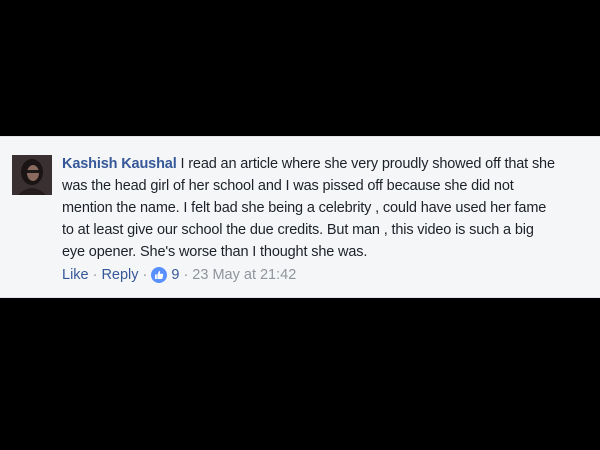 This screenshot has width=600, height=450. What do you see at coordinates (159, 275) in the screenshot?
I see `thumbs-up-icon` at bounding box center [159, 275].